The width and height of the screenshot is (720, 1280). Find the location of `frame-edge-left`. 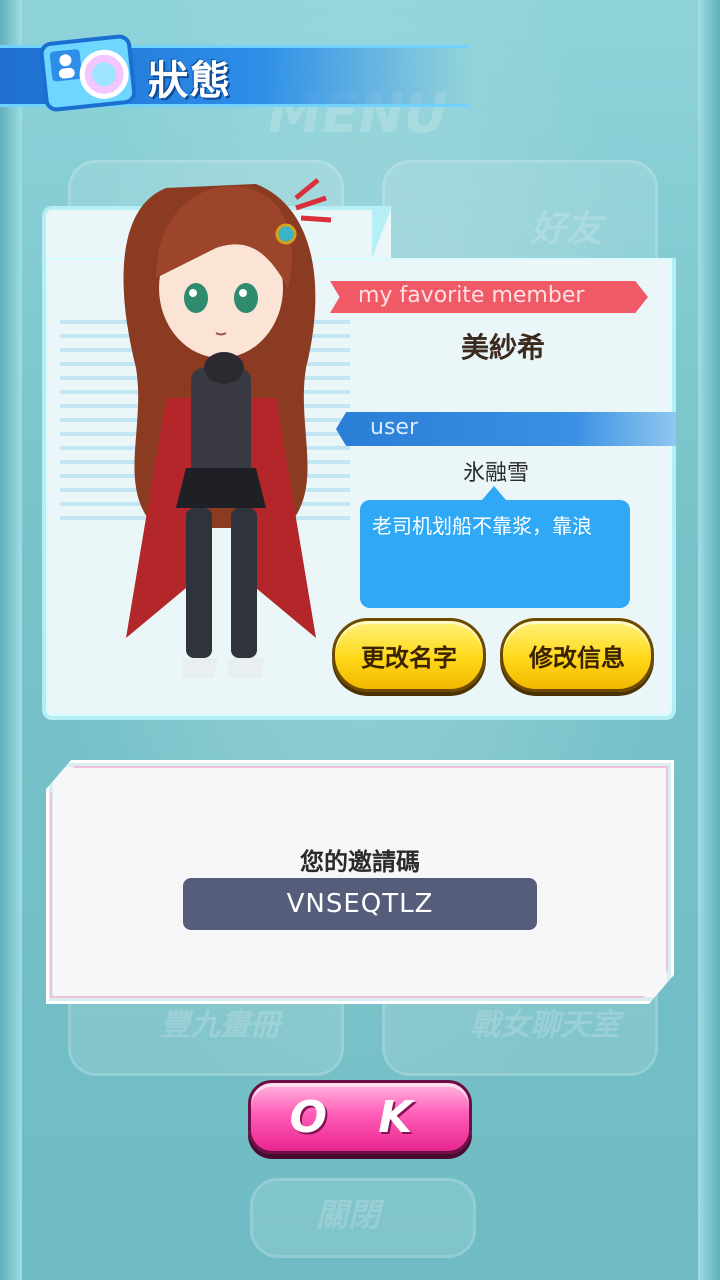

frame-edge-left is located at coordinates (11, 640).